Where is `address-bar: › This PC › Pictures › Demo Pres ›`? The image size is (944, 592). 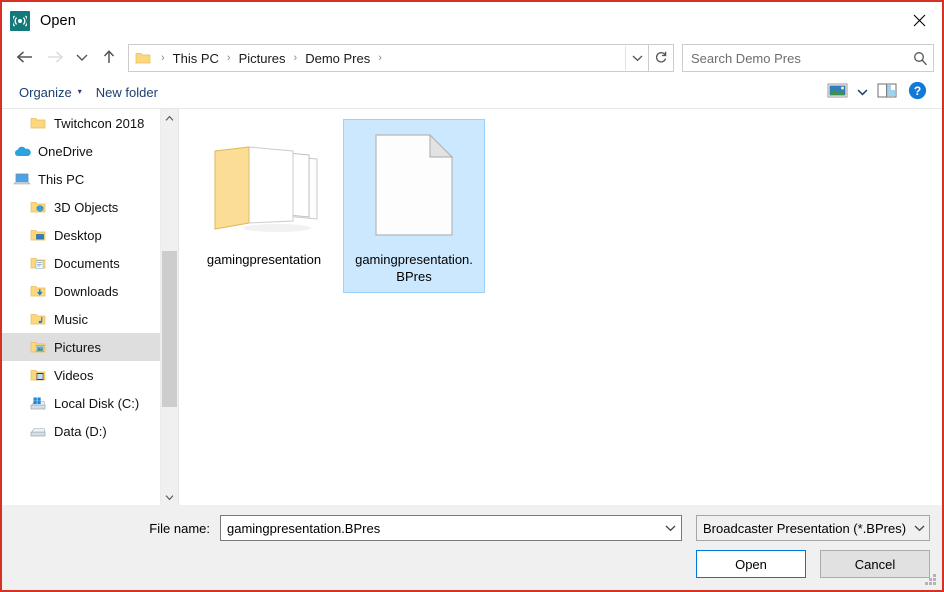
address-bar: › This PC › Pictures › Demo Pres › is located at coordinates (388, 58).